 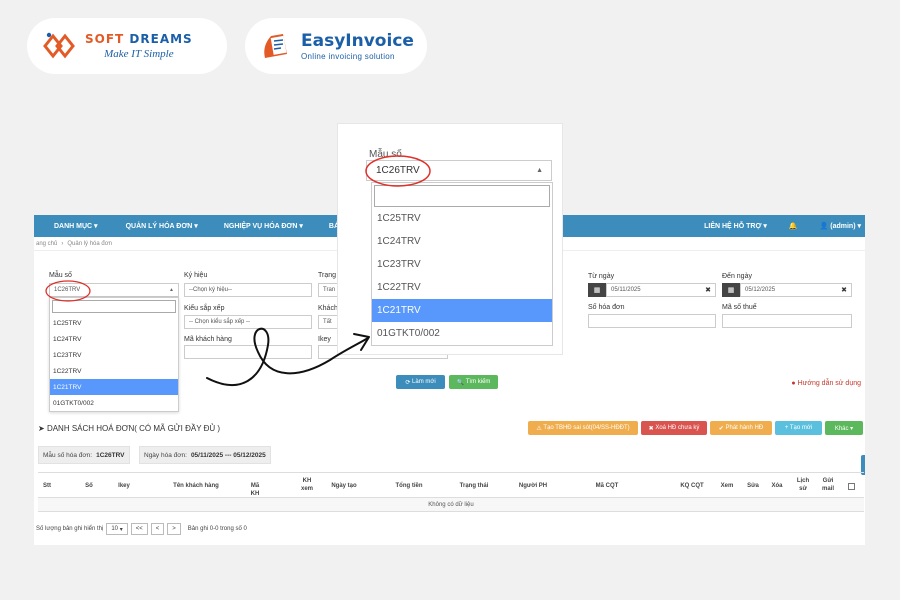 What do you see at coordinates (777, 486) in the screenshot?
I see `column-header: Xóa` at bounding box center [777, 486].